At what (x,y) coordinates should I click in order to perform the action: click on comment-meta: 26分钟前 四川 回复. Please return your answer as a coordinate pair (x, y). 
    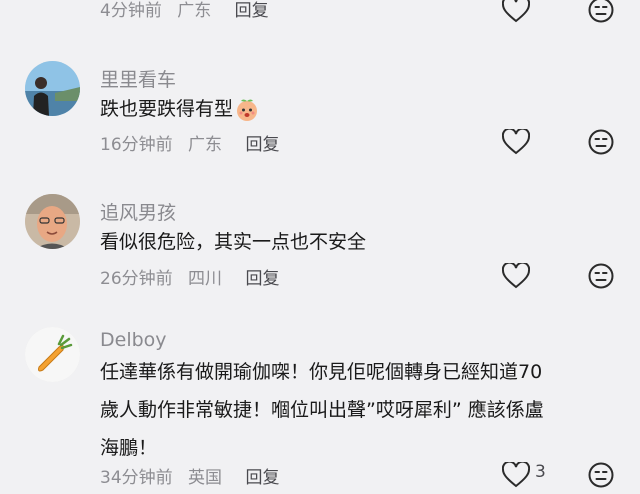
    Looking at the image, I should click on (189, 276).